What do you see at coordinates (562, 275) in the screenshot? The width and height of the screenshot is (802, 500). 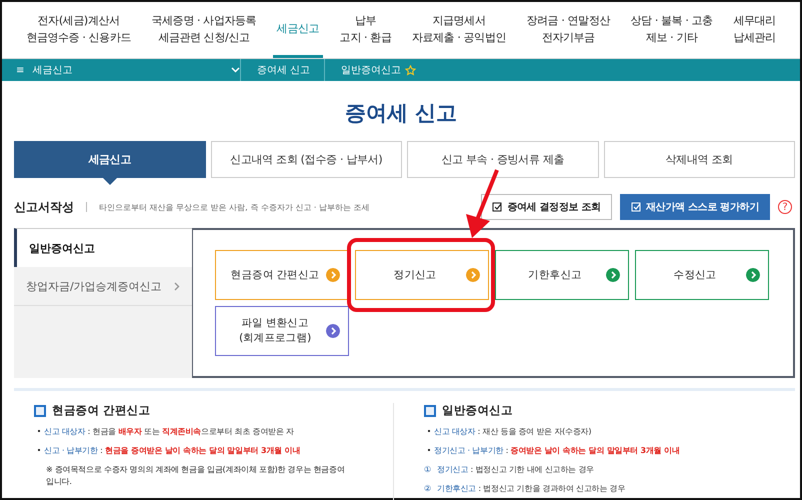 I see `filing-option-button: 기한후신고` at bounding box center [562, 275].